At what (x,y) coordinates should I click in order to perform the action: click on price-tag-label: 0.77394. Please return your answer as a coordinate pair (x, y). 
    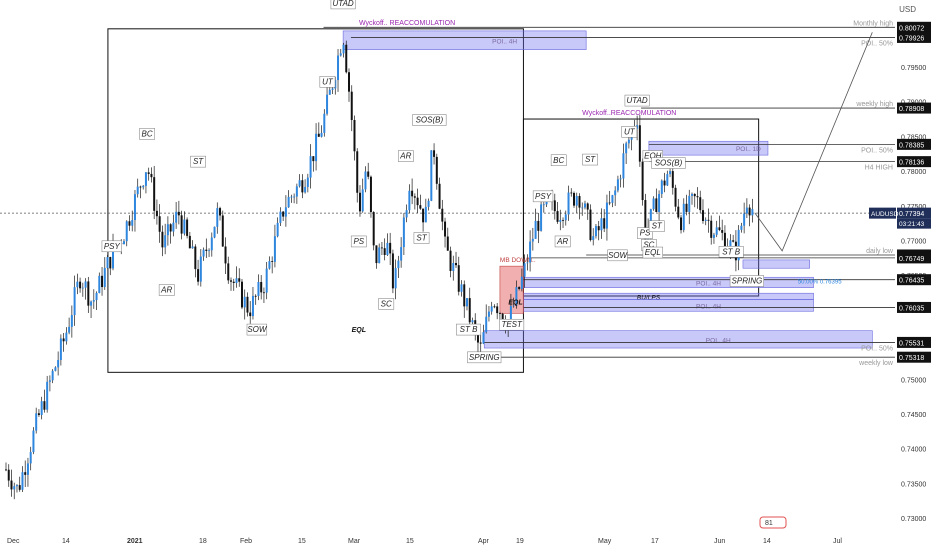
    Looking at the image, I should click on (911, 214).